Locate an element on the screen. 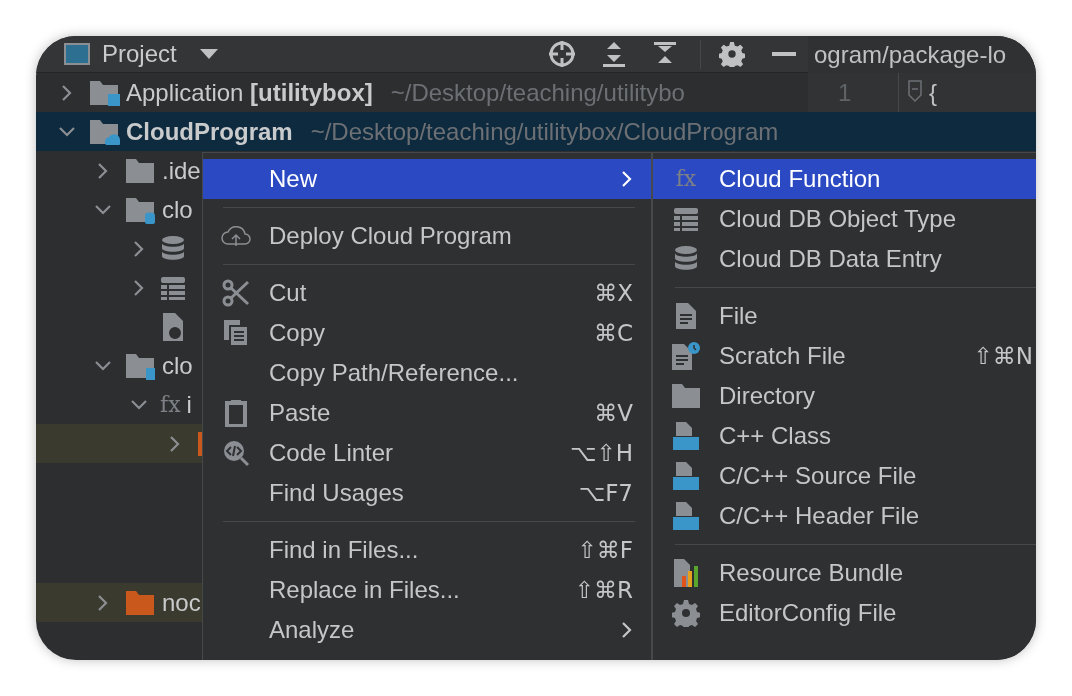  tree-item-label: noc is located at coordinates (181, 602).